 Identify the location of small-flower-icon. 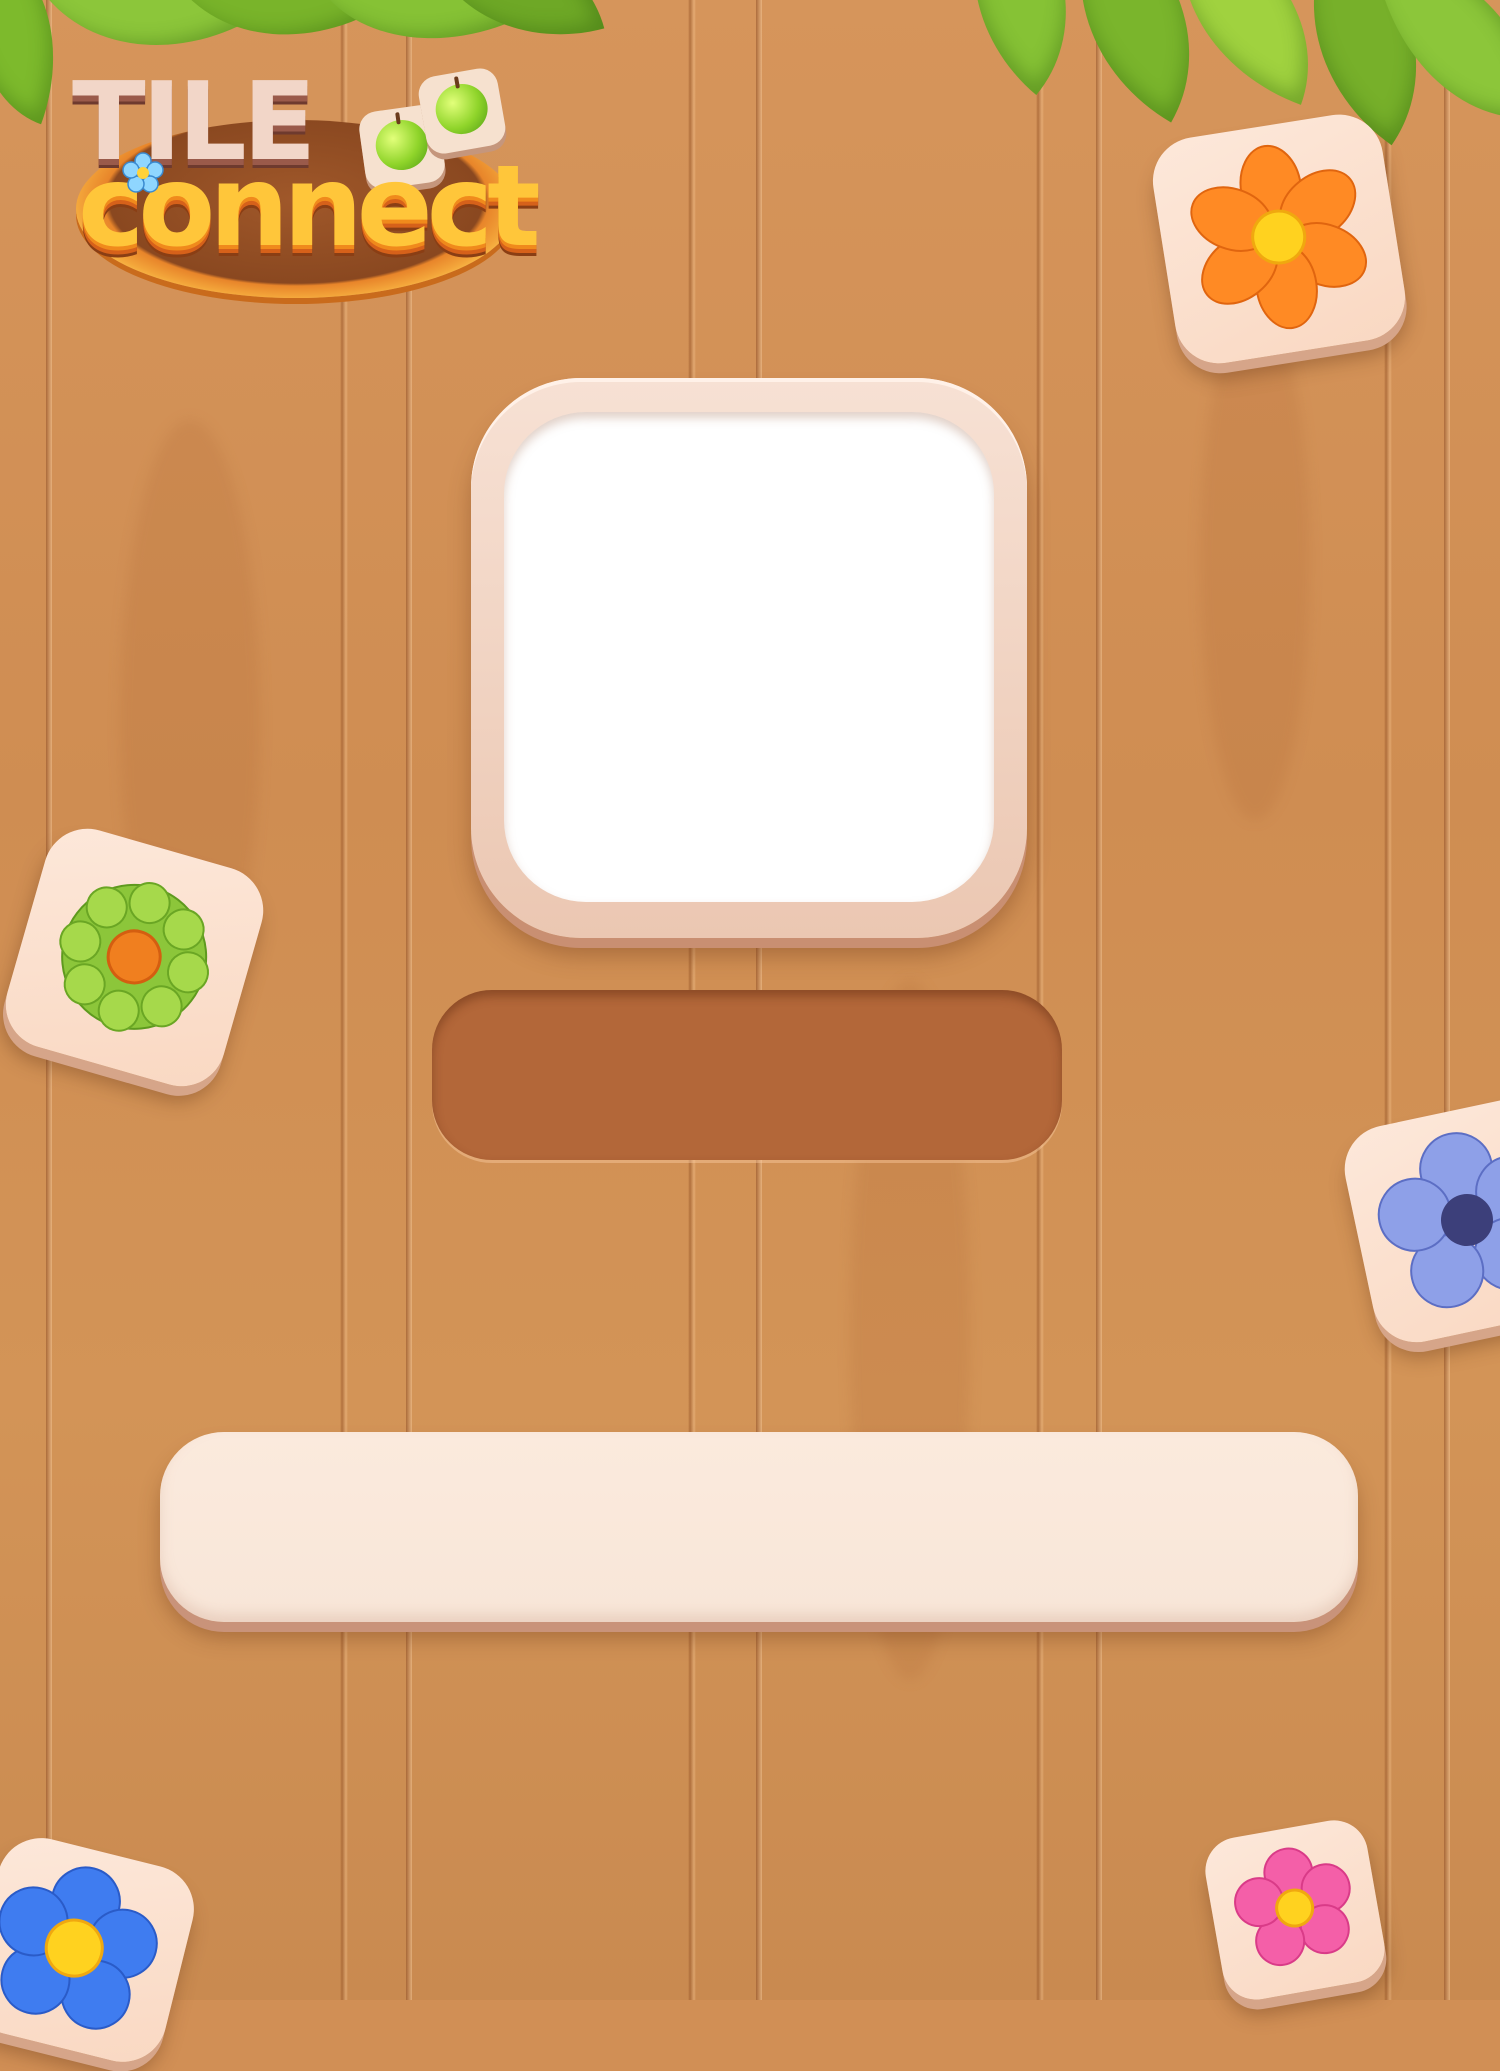
(143, 172).